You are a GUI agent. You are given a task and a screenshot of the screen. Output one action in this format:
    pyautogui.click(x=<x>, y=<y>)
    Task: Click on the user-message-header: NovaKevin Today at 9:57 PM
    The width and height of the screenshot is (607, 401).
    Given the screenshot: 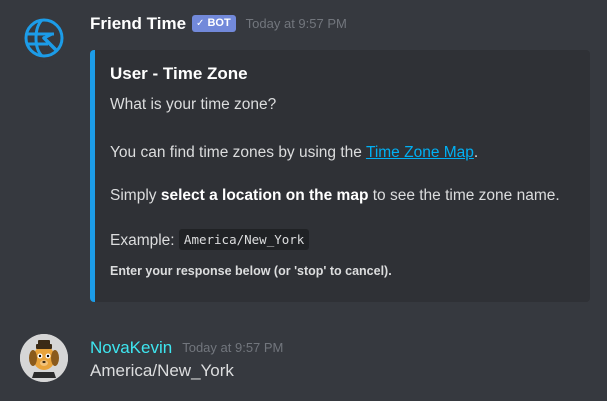 What is the action you would take?
    pyautogui.click(x=186, y=348)
    